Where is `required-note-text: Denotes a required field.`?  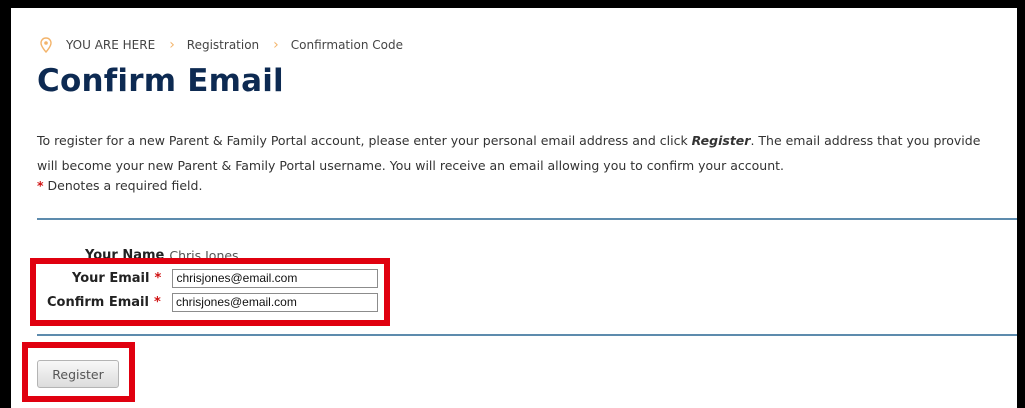 required-note-text: Denotes a required field. is located at coordinates (125, 185).